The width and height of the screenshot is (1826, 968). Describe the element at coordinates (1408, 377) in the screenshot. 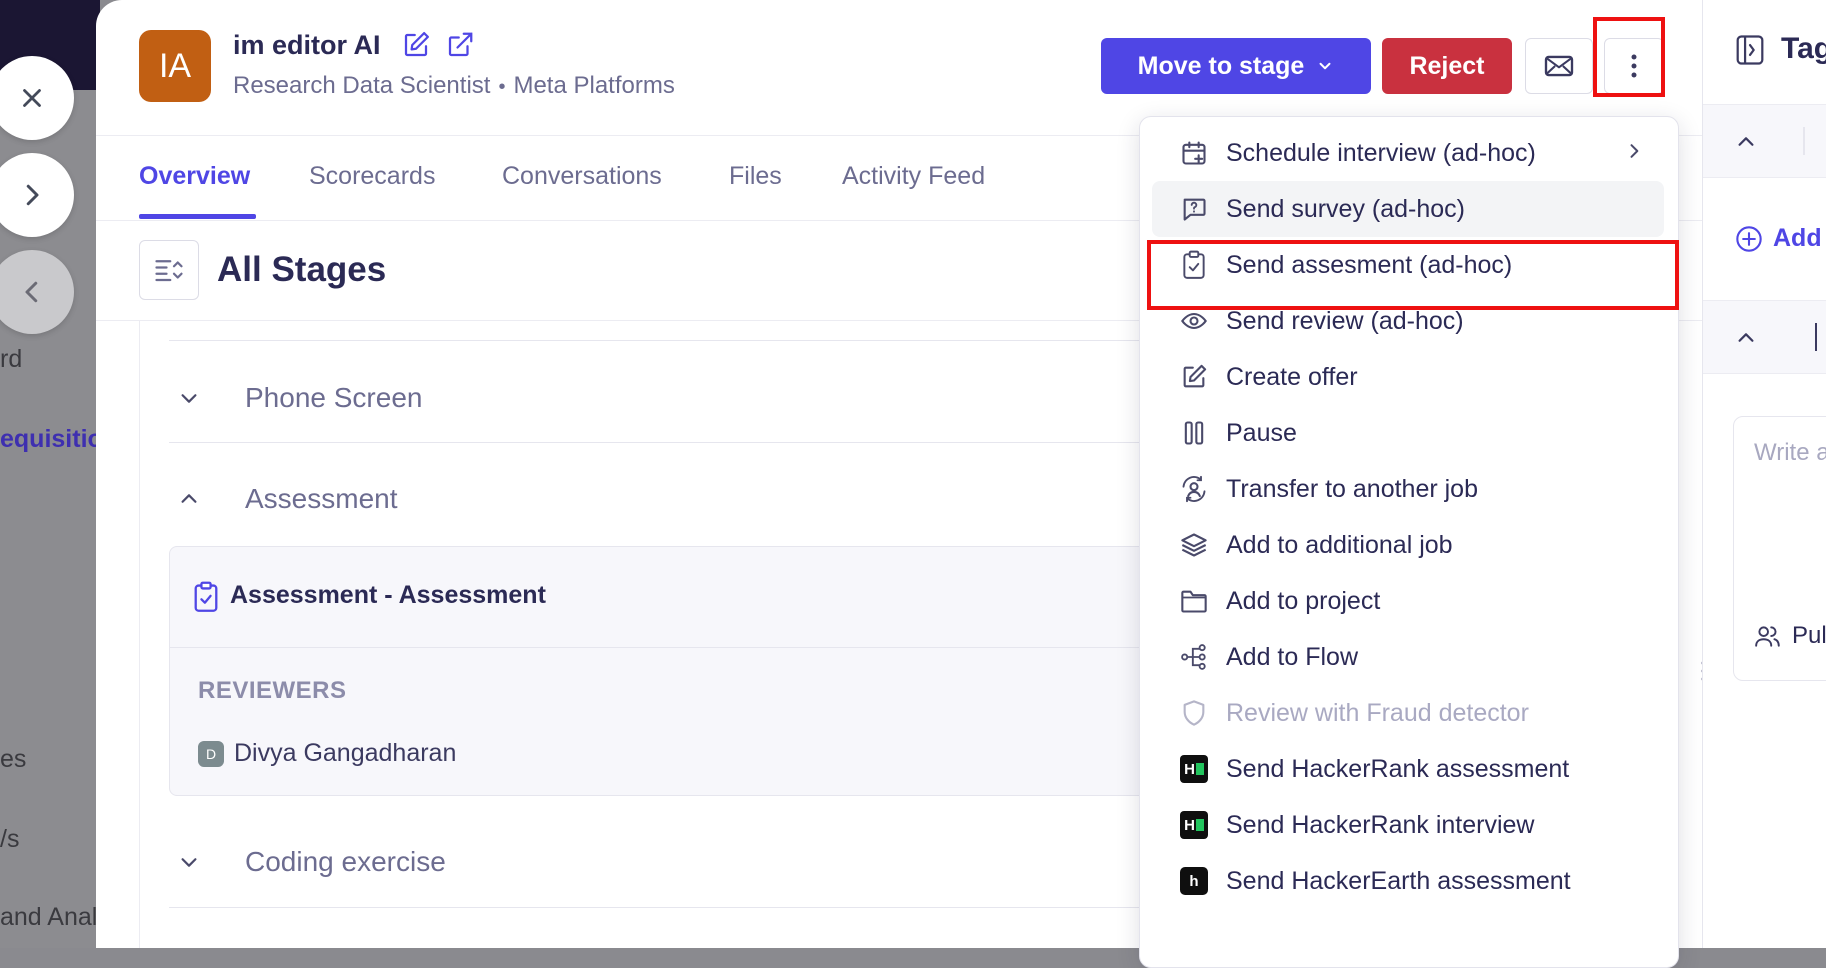

I see `menu-item-create-offer: Create offer` at that location.